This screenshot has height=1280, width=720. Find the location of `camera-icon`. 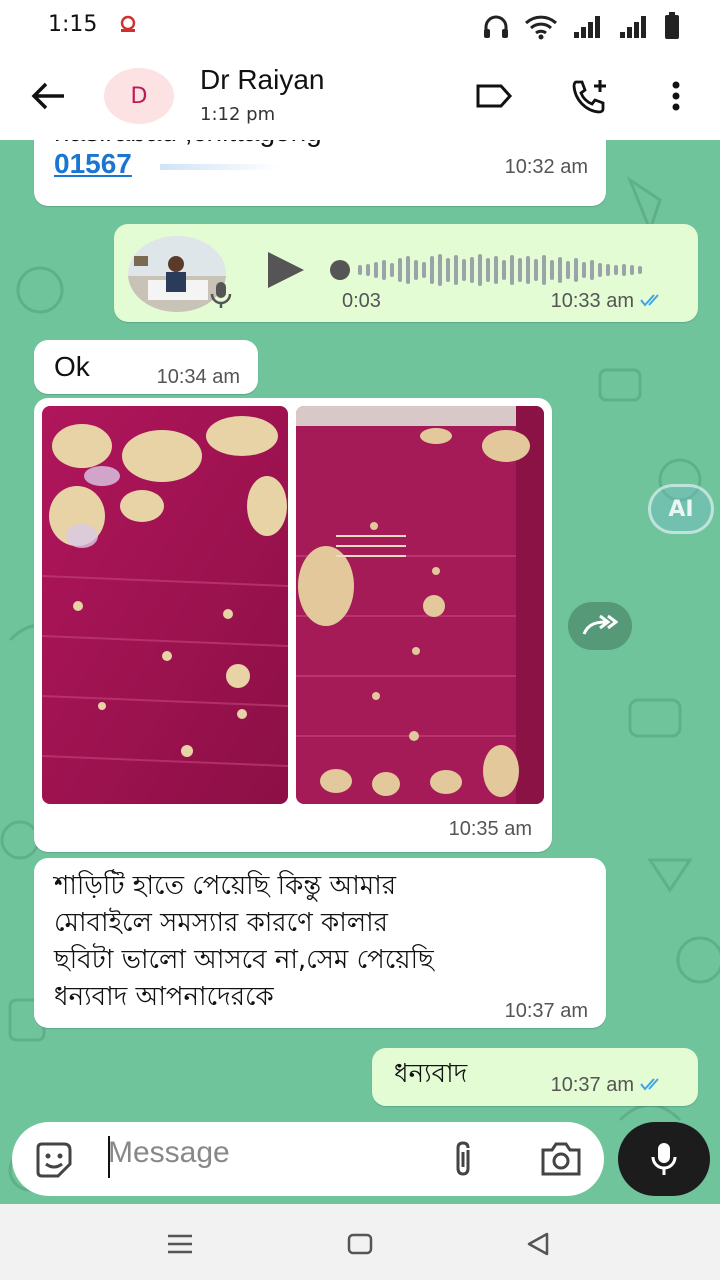

camera-icon is located at coordinates (561, 1159).